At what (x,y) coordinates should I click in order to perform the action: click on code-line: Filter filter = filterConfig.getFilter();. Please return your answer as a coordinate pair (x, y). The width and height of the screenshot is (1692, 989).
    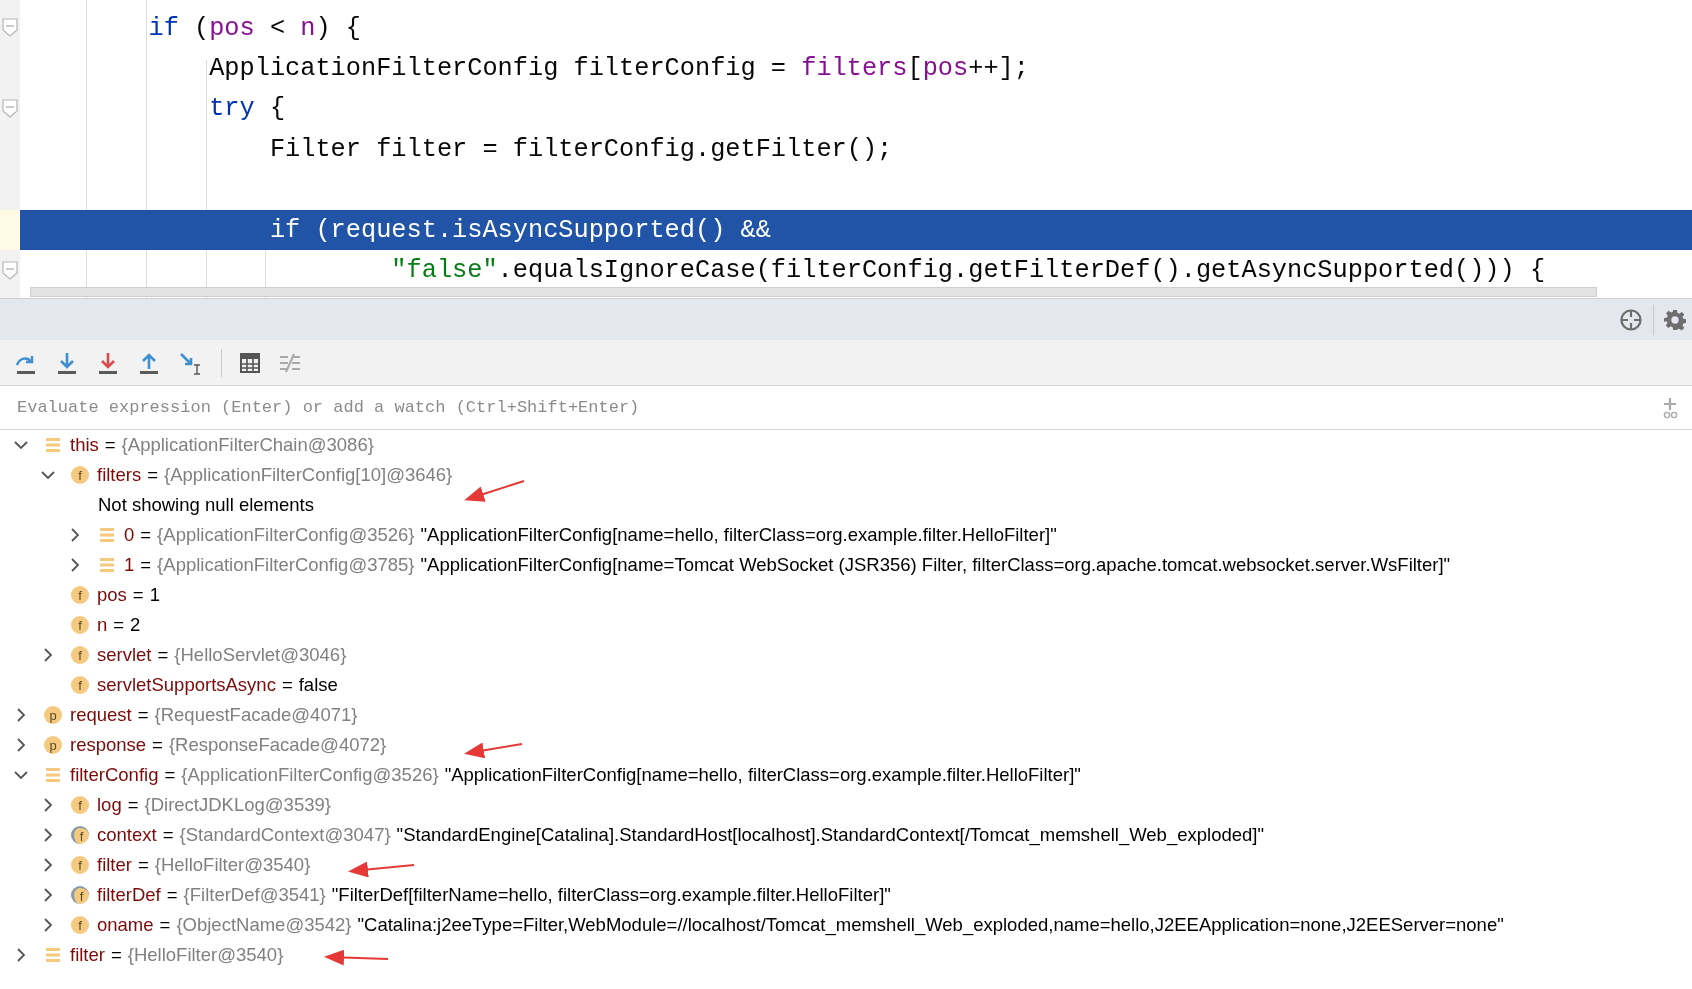
    Looking at the image, I should click on (580, 149).